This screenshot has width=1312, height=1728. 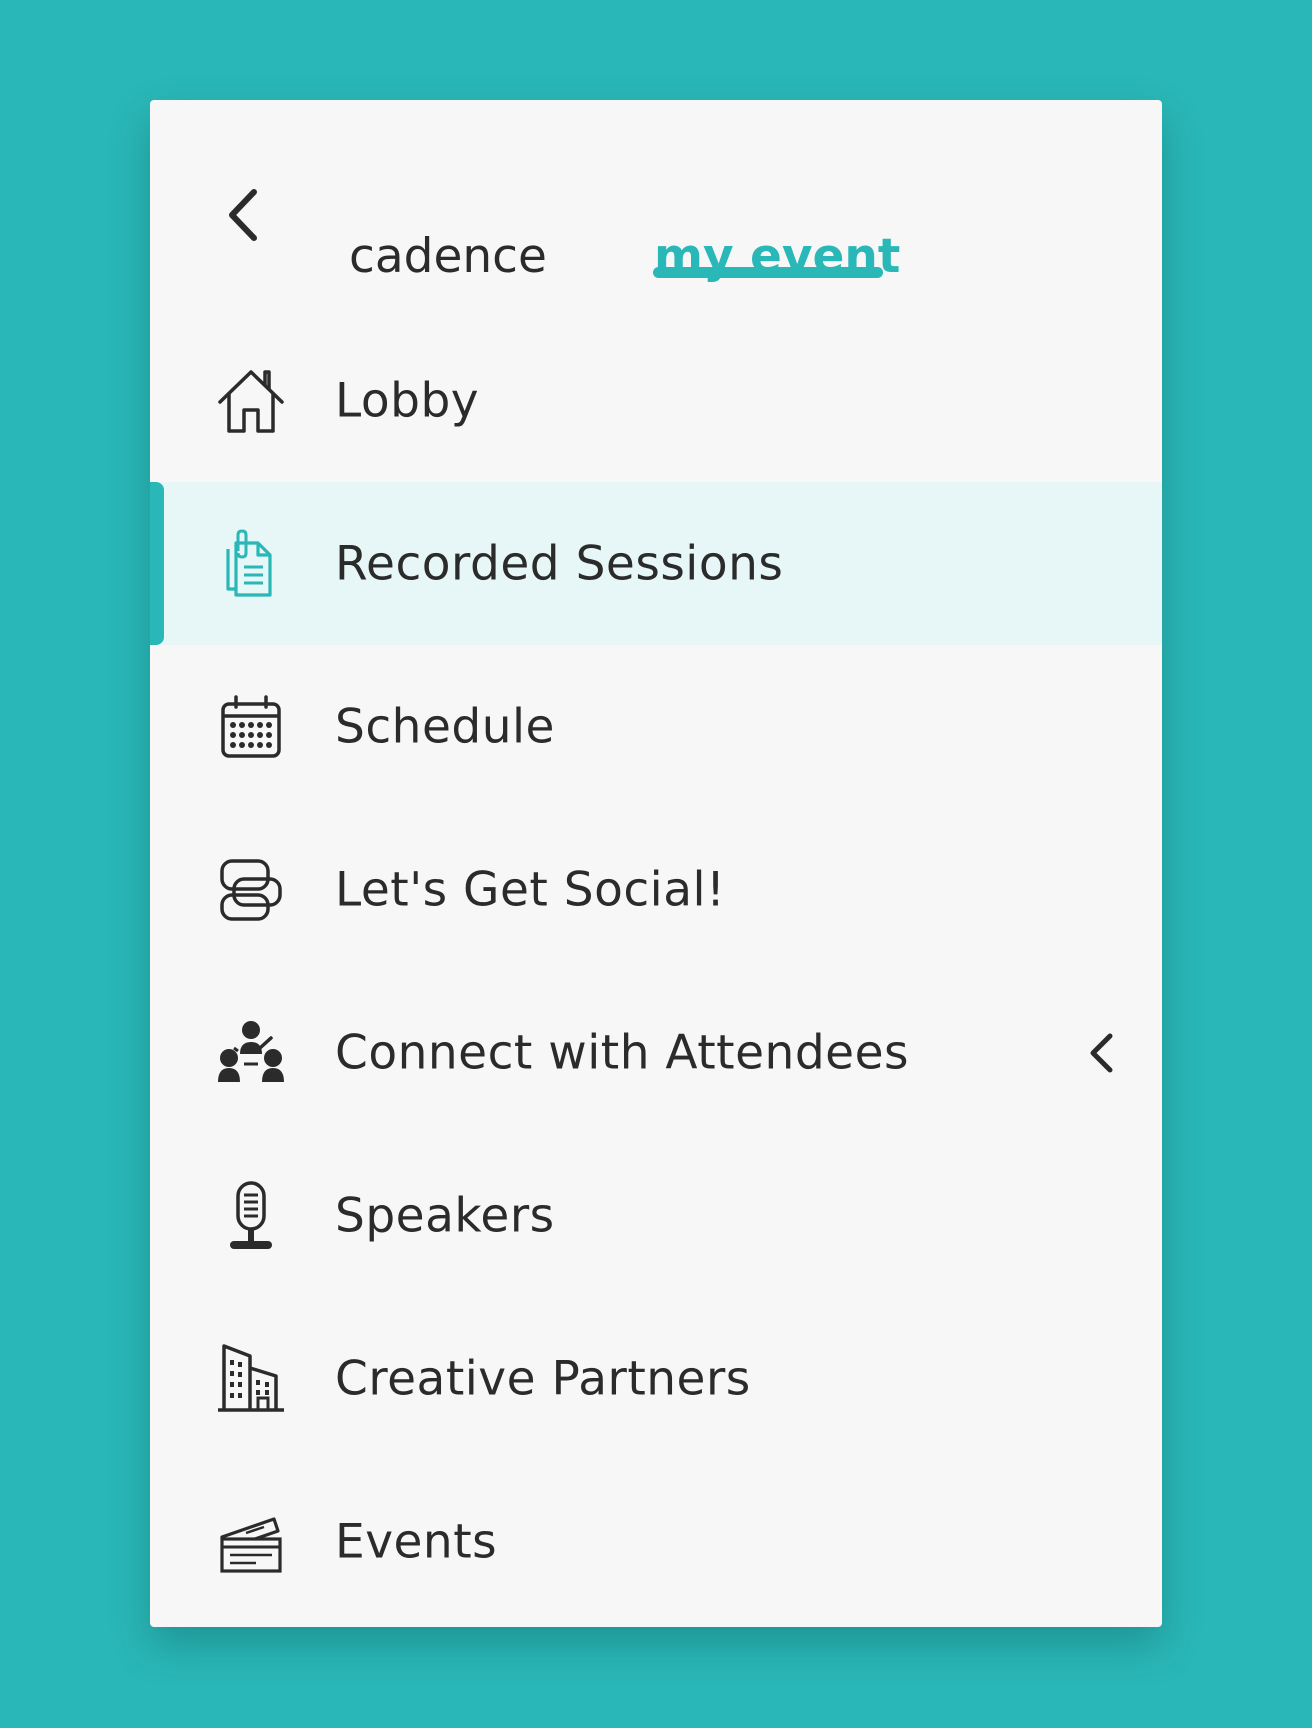 What do you see at coordinates (543, 1378) in the screenshot?
I see `menu-item-label: Creative Partners` at bounding box center [543, 1378].